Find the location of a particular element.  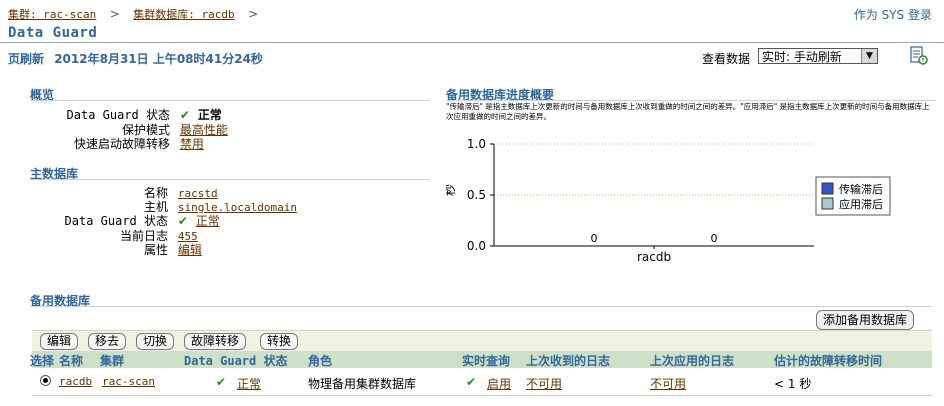

standby-name-link: racdb is located at coordinates (75, 381).